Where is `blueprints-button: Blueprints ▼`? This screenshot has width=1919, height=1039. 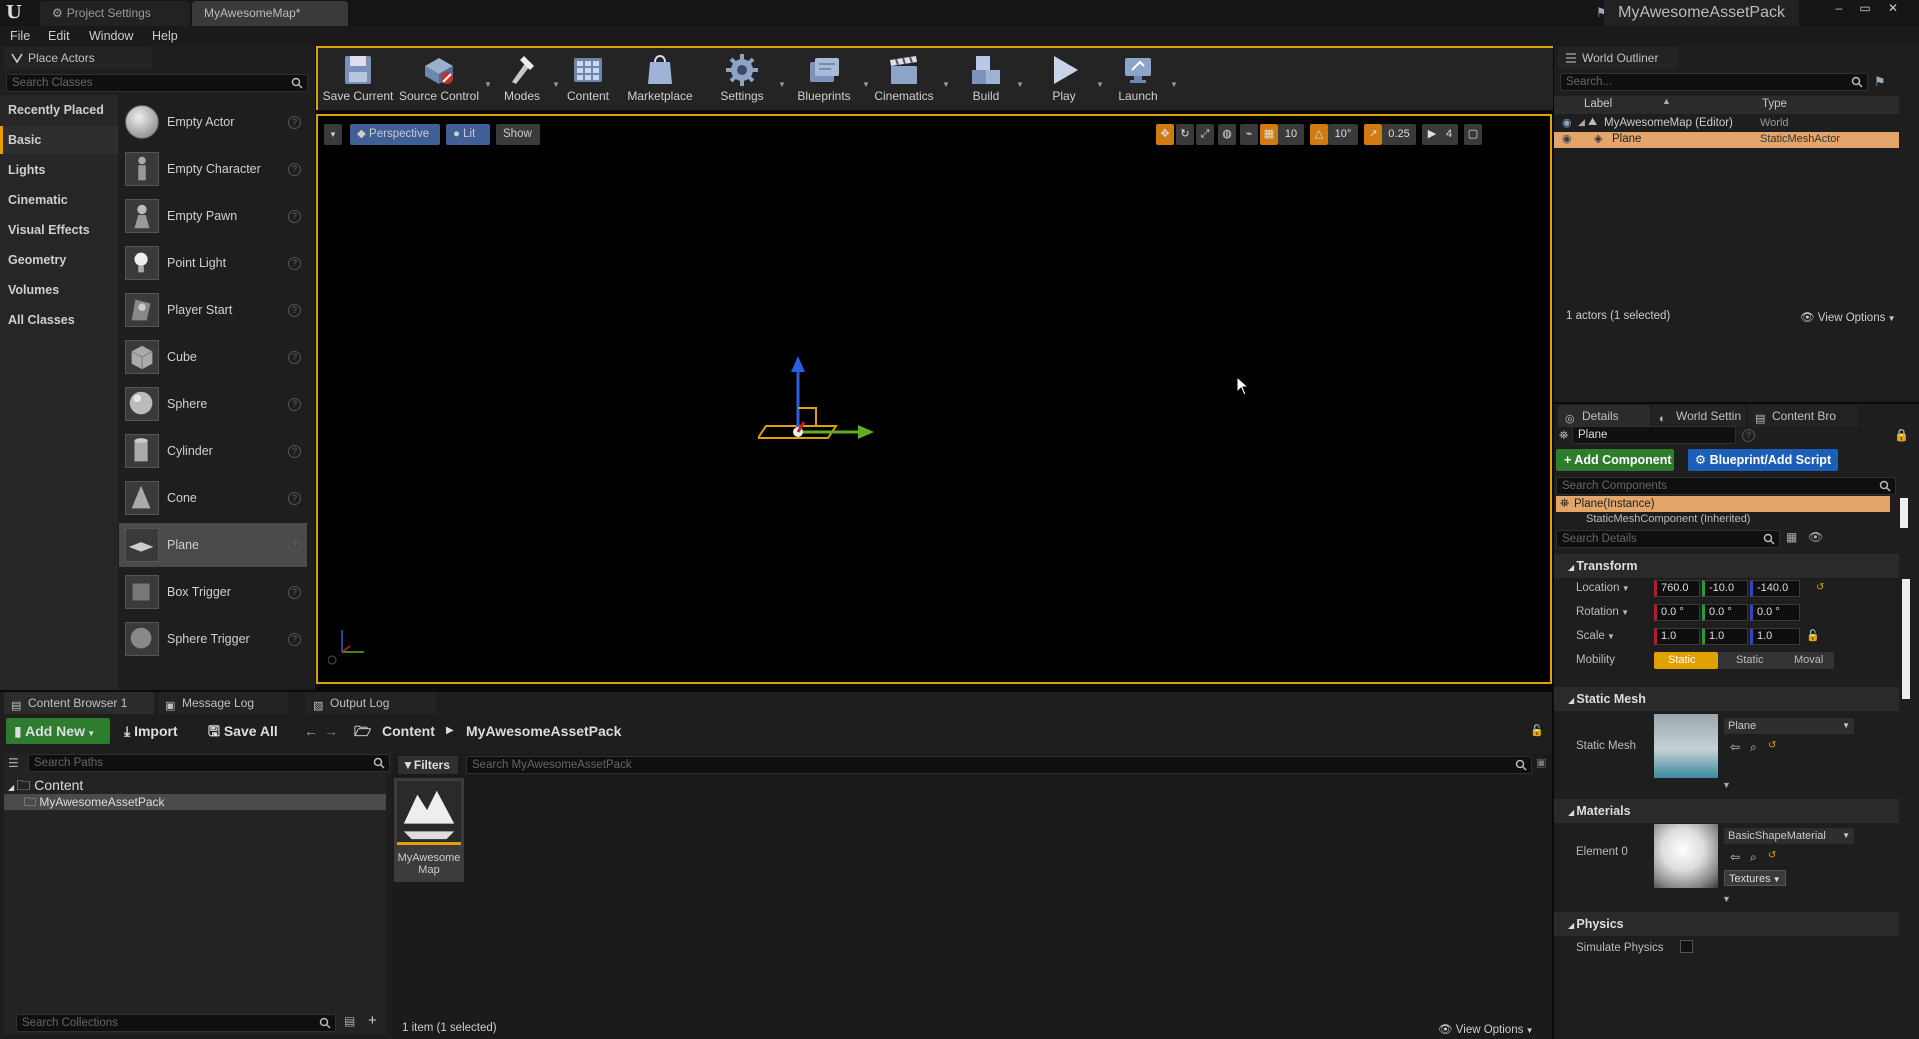
blueprints-button: Blueprints ▼ is located at coordinates (829, 80).